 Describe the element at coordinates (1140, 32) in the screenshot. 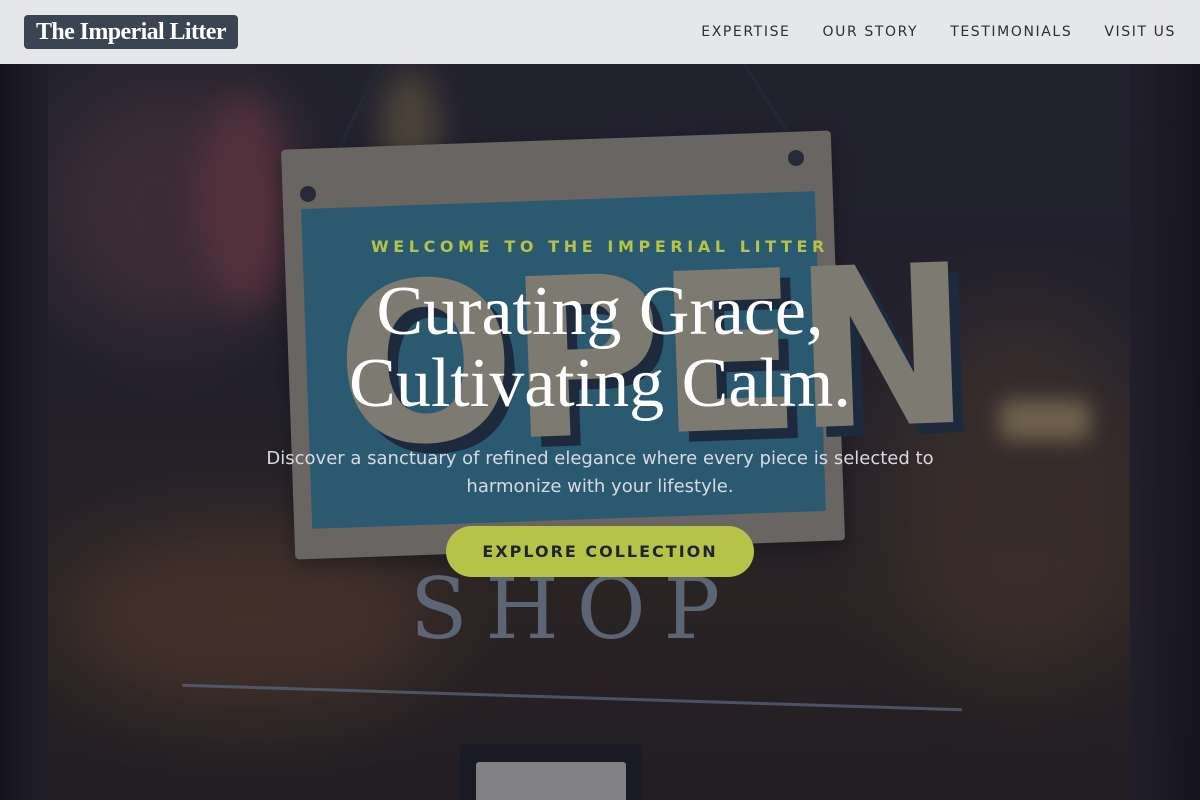

I see `nav-link-visit-us: VISIT US` at that location.